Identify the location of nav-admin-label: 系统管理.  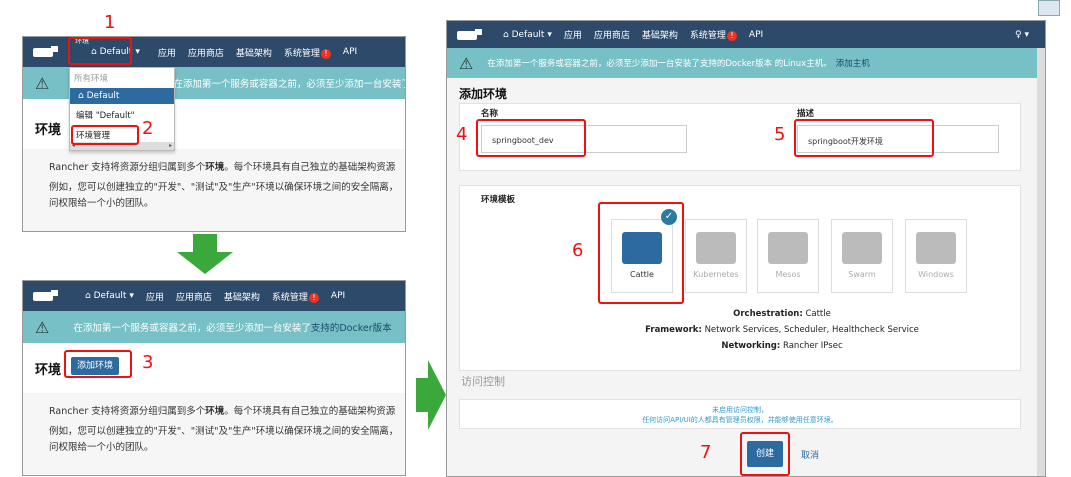
(301, 53).